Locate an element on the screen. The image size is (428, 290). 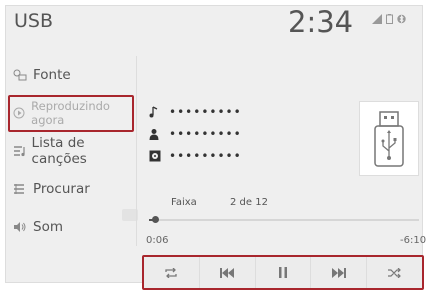
artist-icon is located at coordinates (159, 134).